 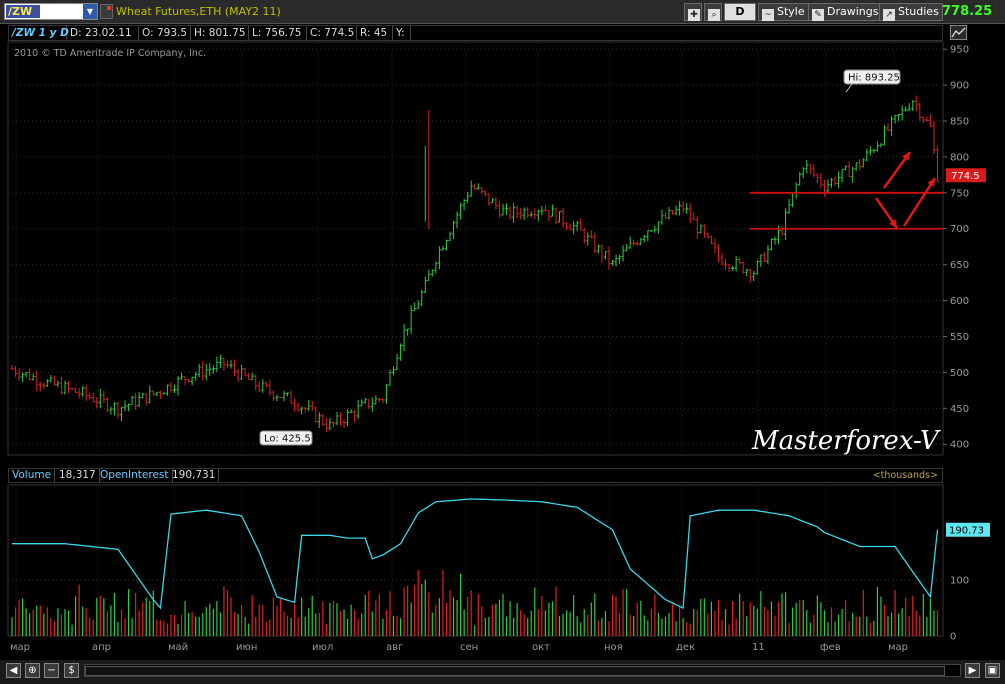 I want to click on time-scrollbar, so click(x=522, y=670).